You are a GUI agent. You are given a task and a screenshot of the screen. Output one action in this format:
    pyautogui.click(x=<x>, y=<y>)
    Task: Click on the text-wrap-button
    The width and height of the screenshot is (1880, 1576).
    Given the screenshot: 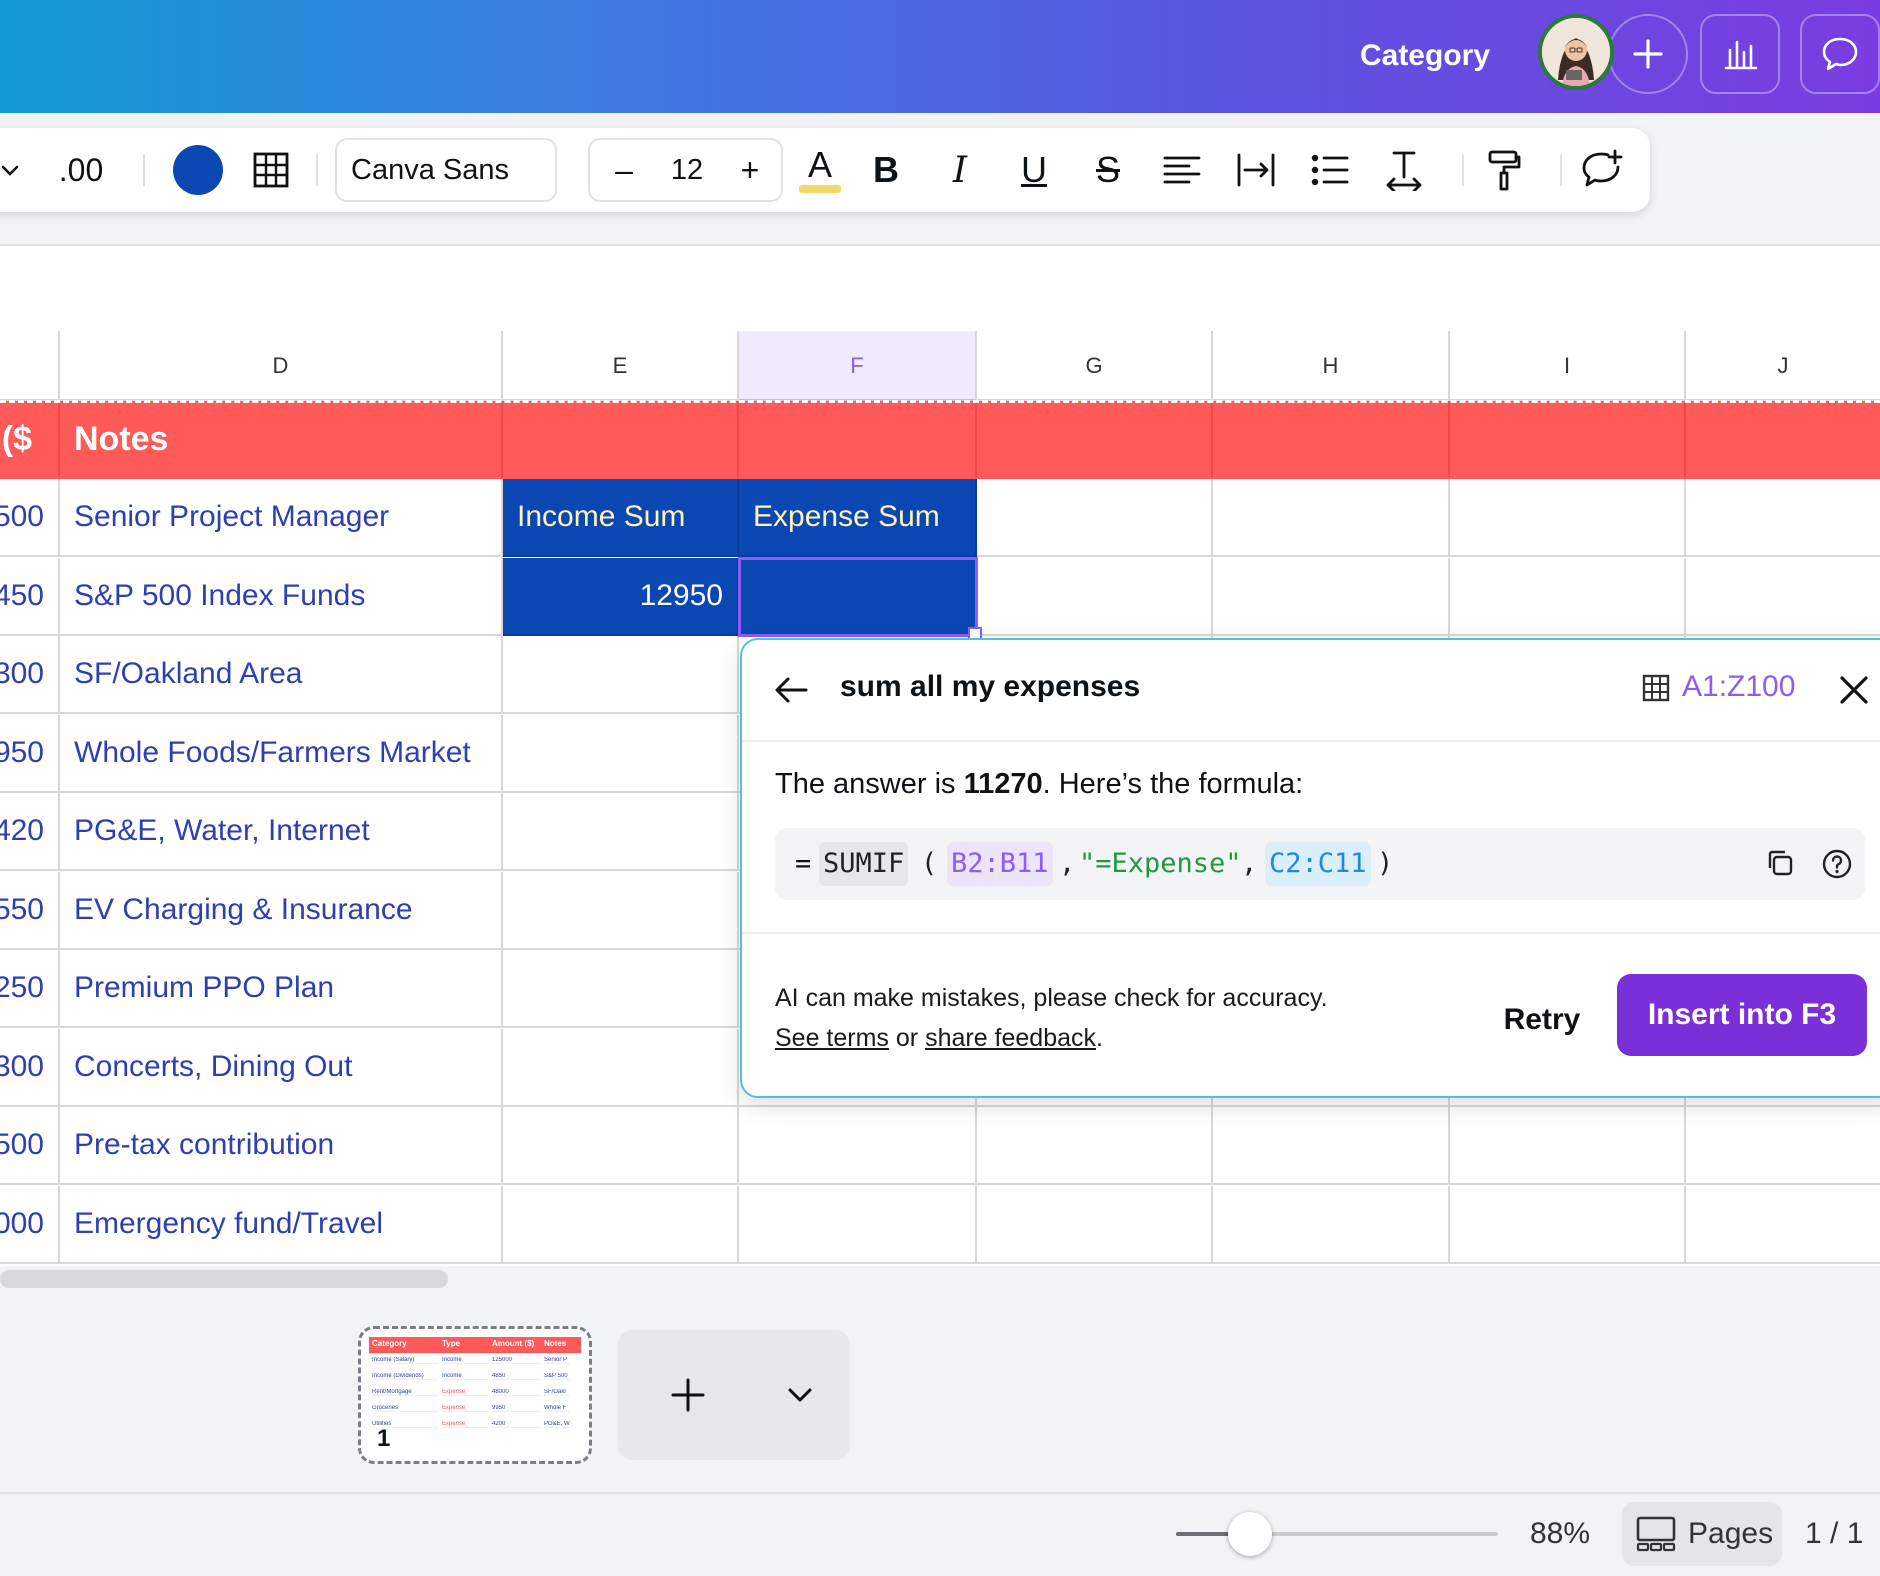 What is the action you would take?
    pyautogui.click(x=1256, y=170)
    